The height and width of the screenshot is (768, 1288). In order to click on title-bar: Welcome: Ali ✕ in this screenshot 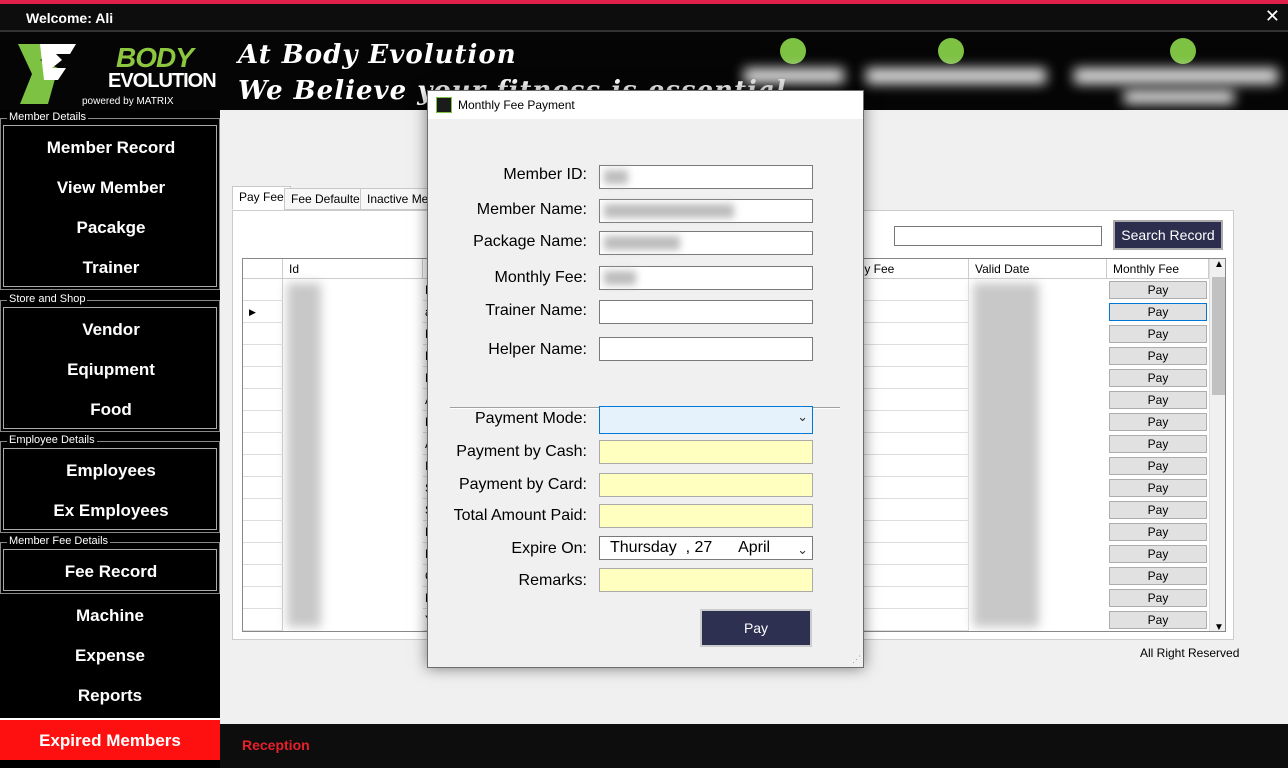, I will do `click(644, 15)`.